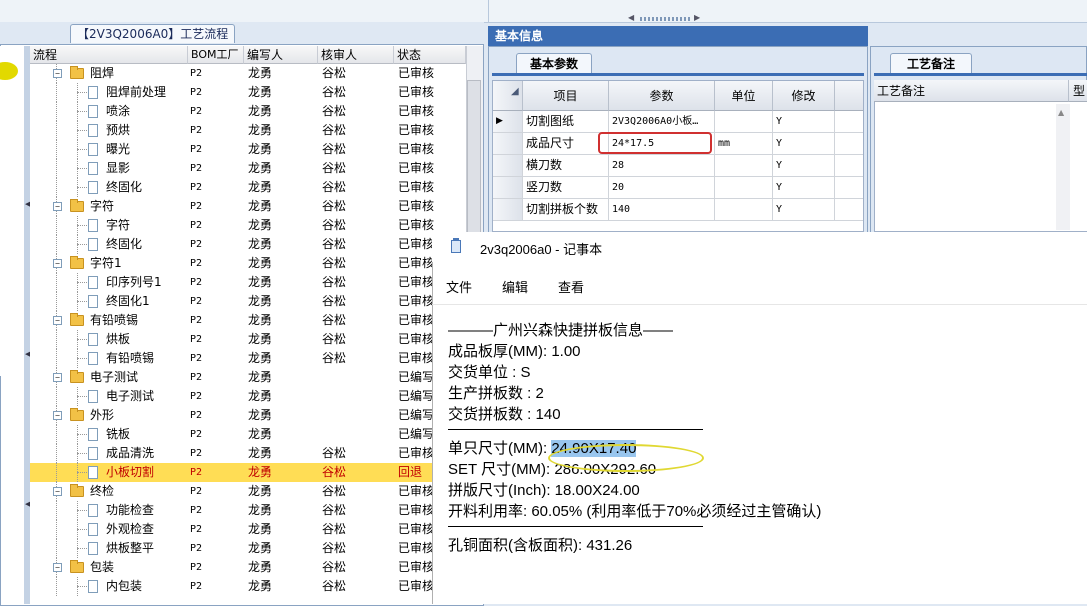 The width and height of the screenshot is (1087, 606). Describe the element at coordinates (662, 209) in the screenshot. I see `param-cell: 140` at that location.